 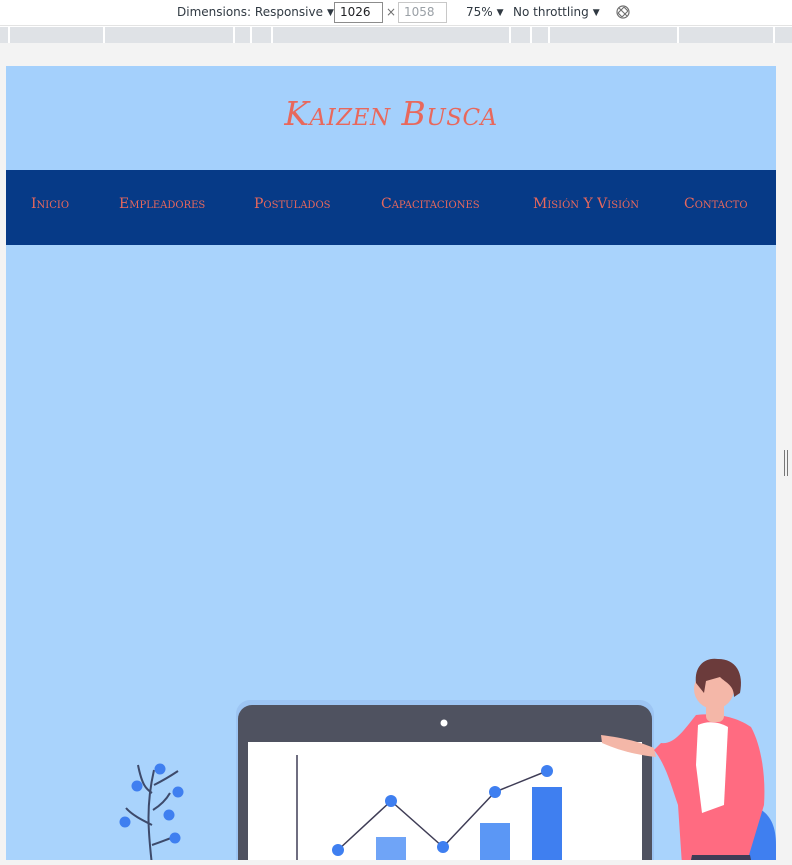 What do you see at coordinates (623, 12) in the screenshot?
I see `rotate-disabled-icon` at bounding box center [623, 12].